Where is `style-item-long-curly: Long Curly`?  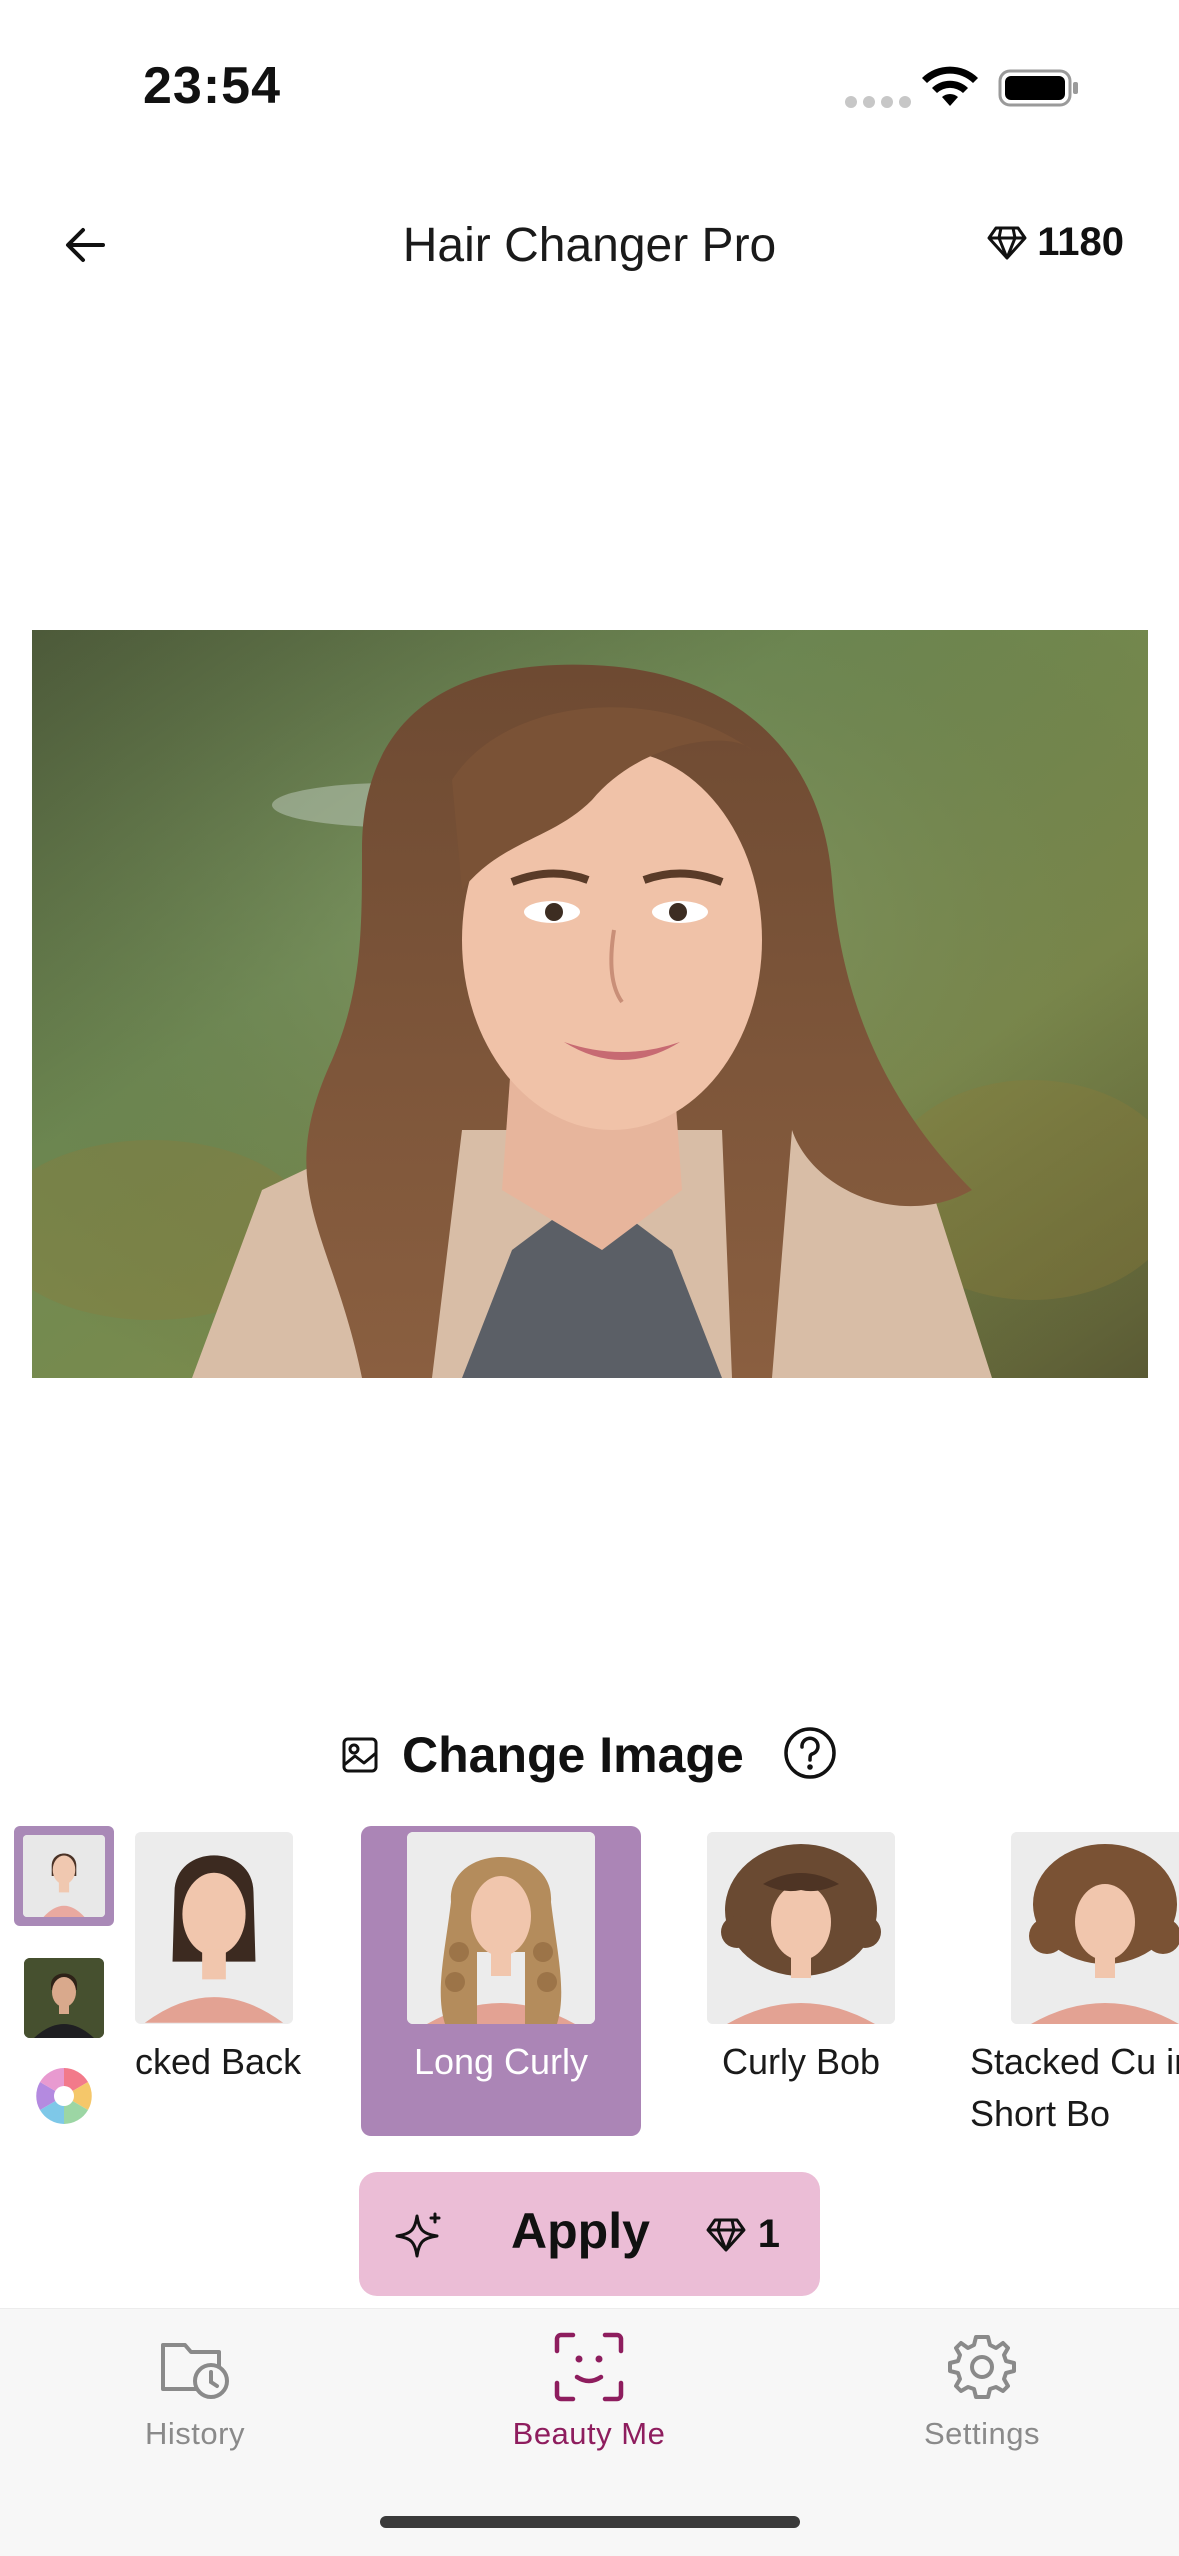
style-item-long-curly: Long Curly is located at coordinates (501, 1981).